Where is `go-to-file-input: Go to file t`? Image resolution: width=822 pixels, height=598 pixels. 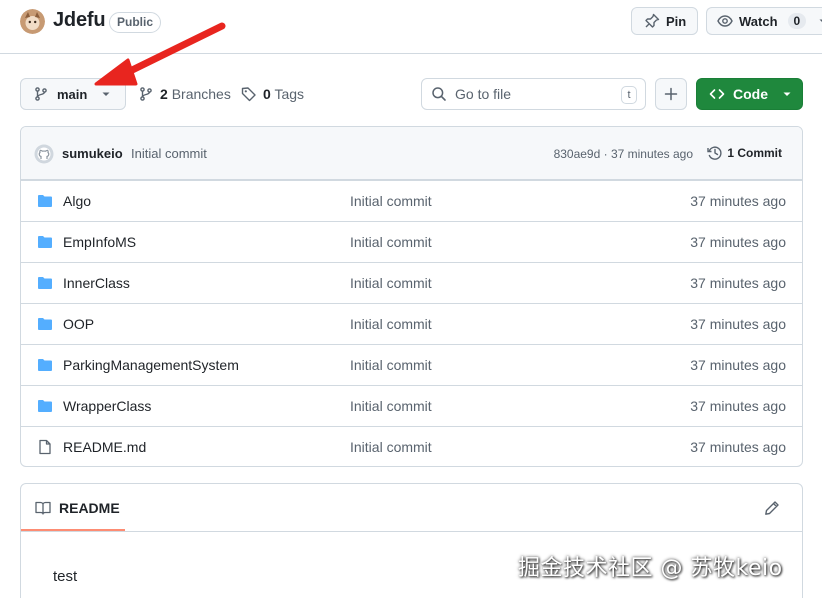
go-to-file-input: Go to file t is located at coordinates (533, 94).